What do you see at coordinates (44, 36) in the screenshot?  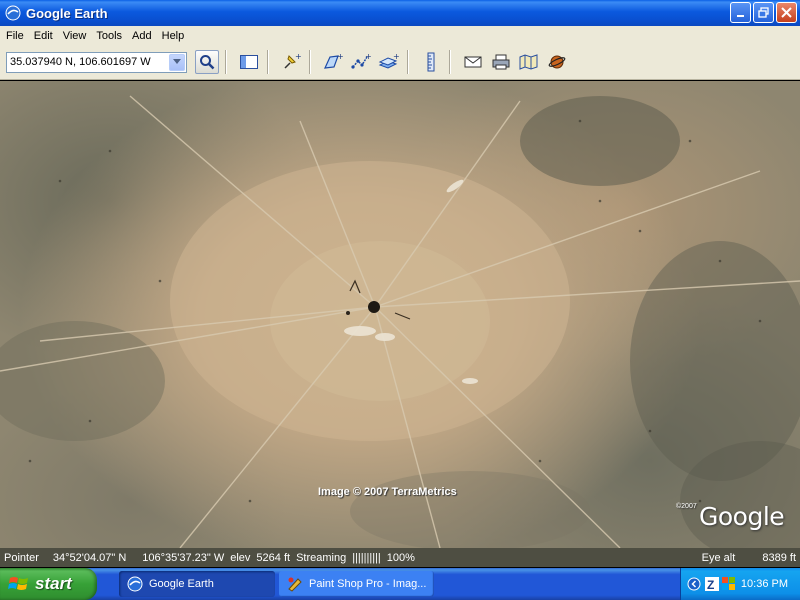 I see `menu-edit: Edit` at bounding box center [44, 36].